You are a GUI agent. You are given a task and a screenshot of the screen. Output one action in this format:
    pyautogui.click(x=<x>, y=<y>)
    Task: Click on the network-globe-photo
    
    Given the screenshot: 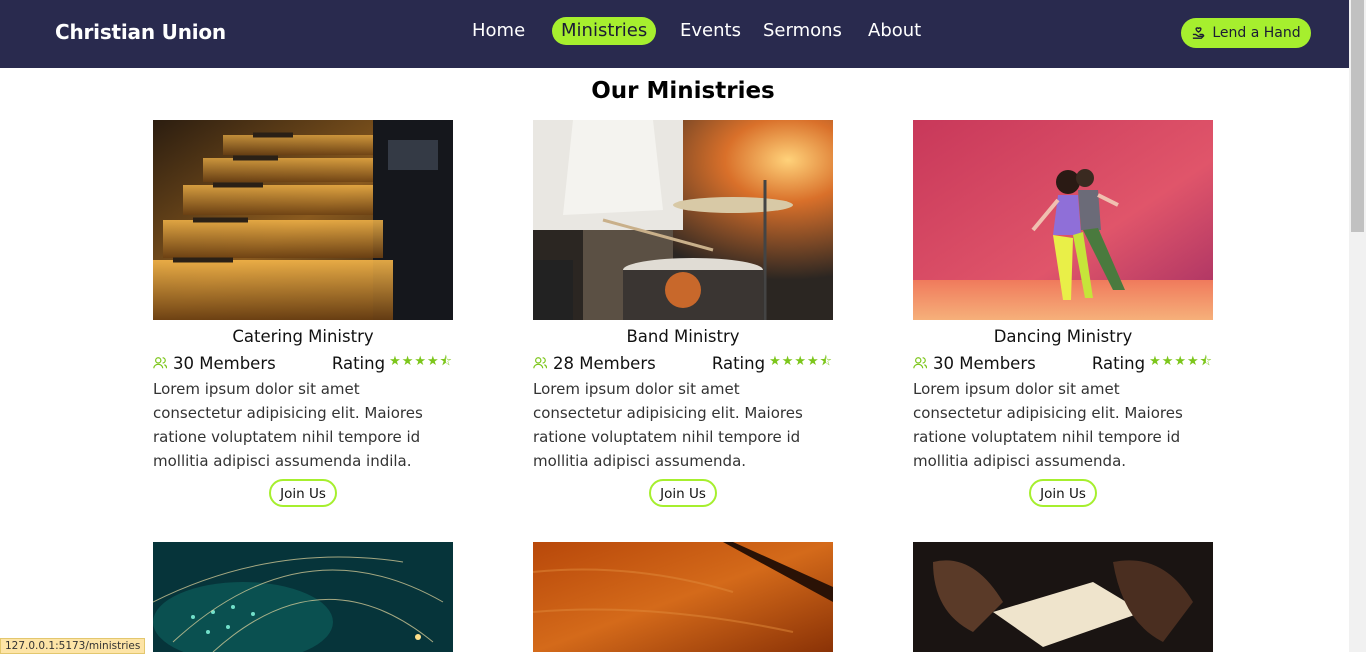 What is the action you would take?
    pyautogui.click(x=303, y=597)
    